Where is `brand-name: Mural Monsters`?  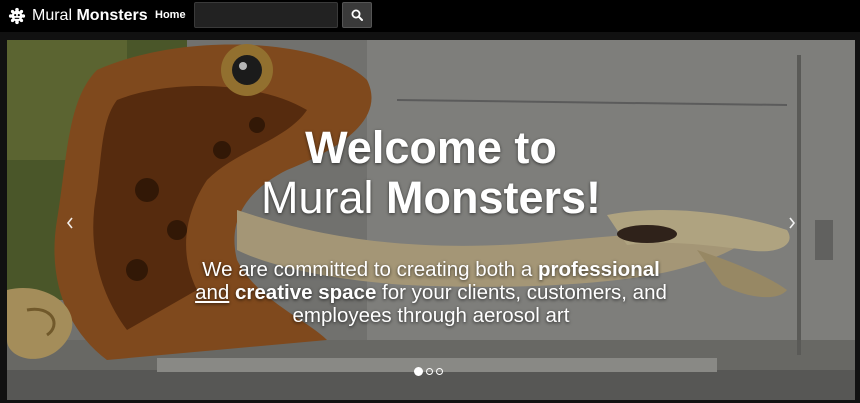 brand-name: Mural Monsters is located at coordinates (90, 16).